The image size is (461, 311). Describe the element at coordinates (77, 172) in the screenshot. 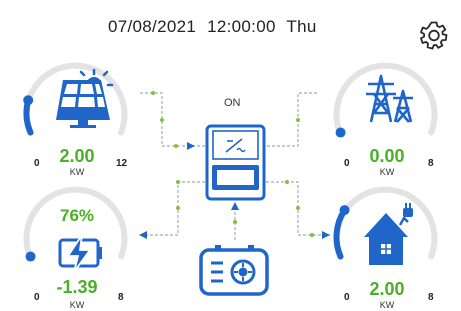

I see `pv-power-unit: KW` at that location.